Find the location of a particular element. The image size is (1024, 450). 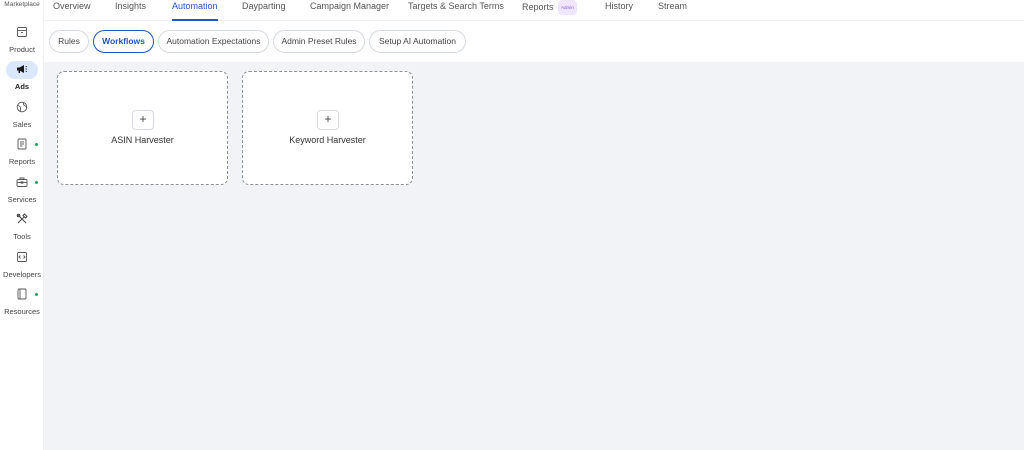

sidebar-item-label: Ads is located at coordinates (22, 86).